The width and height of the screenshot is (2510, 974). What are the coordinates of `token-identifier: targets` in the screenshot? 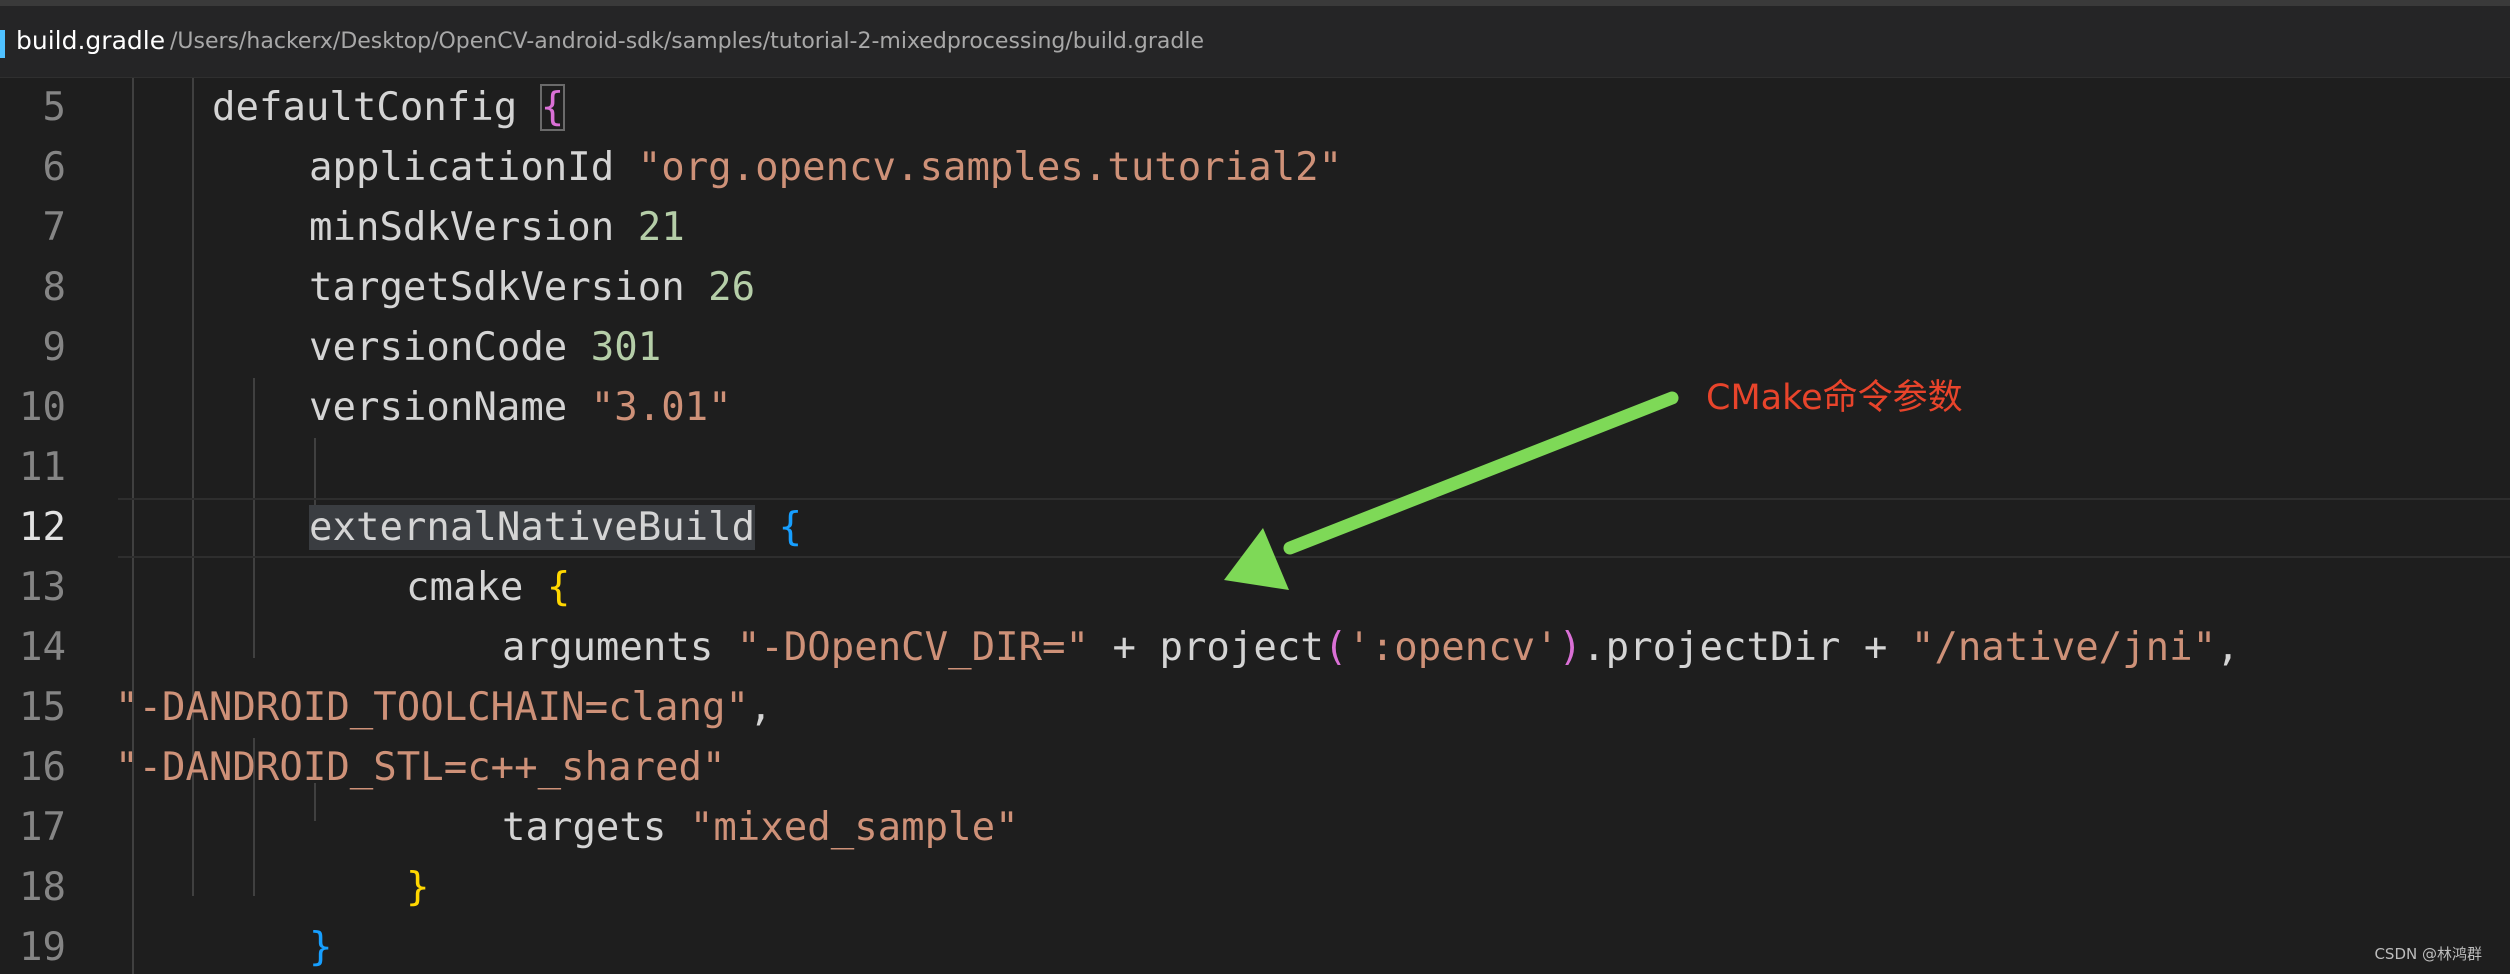 It's located at (596, 827).